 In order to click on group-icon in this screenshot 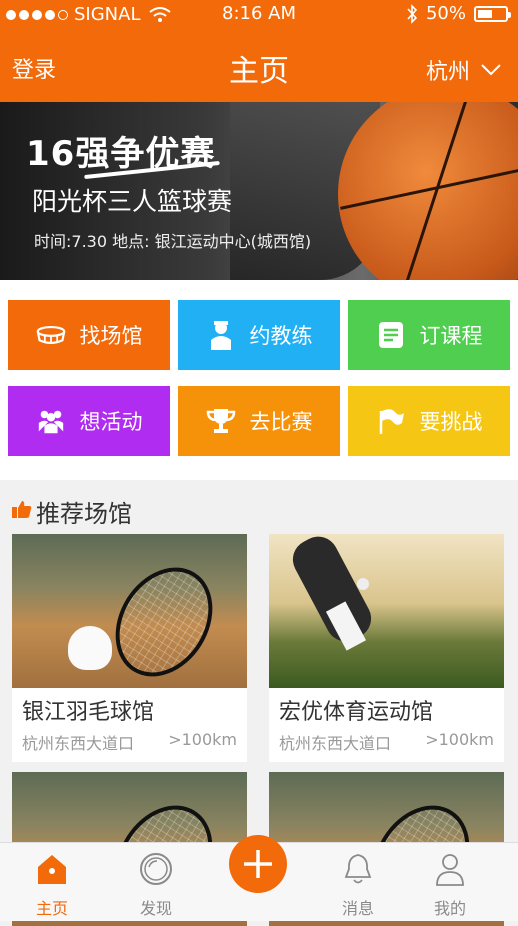, I will do `click(51, 421)`.